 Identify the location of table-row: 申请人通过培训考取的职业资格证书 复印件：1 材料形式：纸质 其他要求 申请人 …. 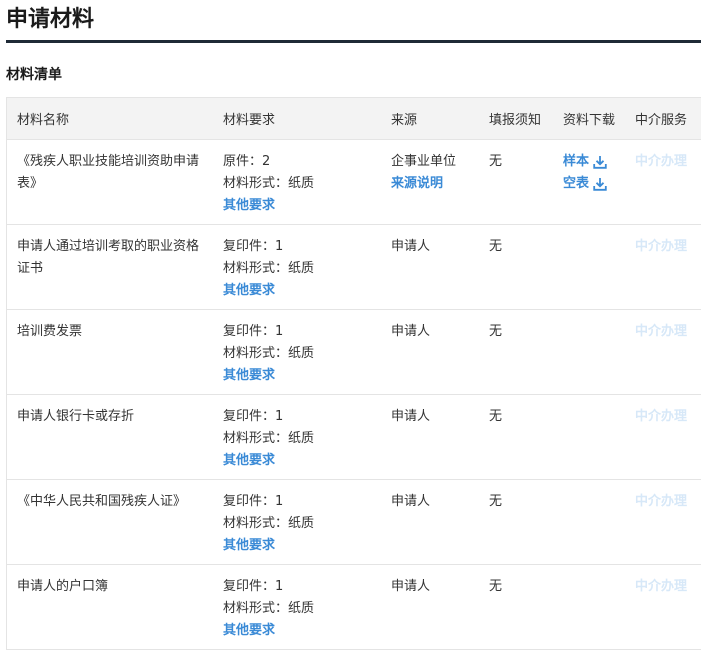
(354, 267).